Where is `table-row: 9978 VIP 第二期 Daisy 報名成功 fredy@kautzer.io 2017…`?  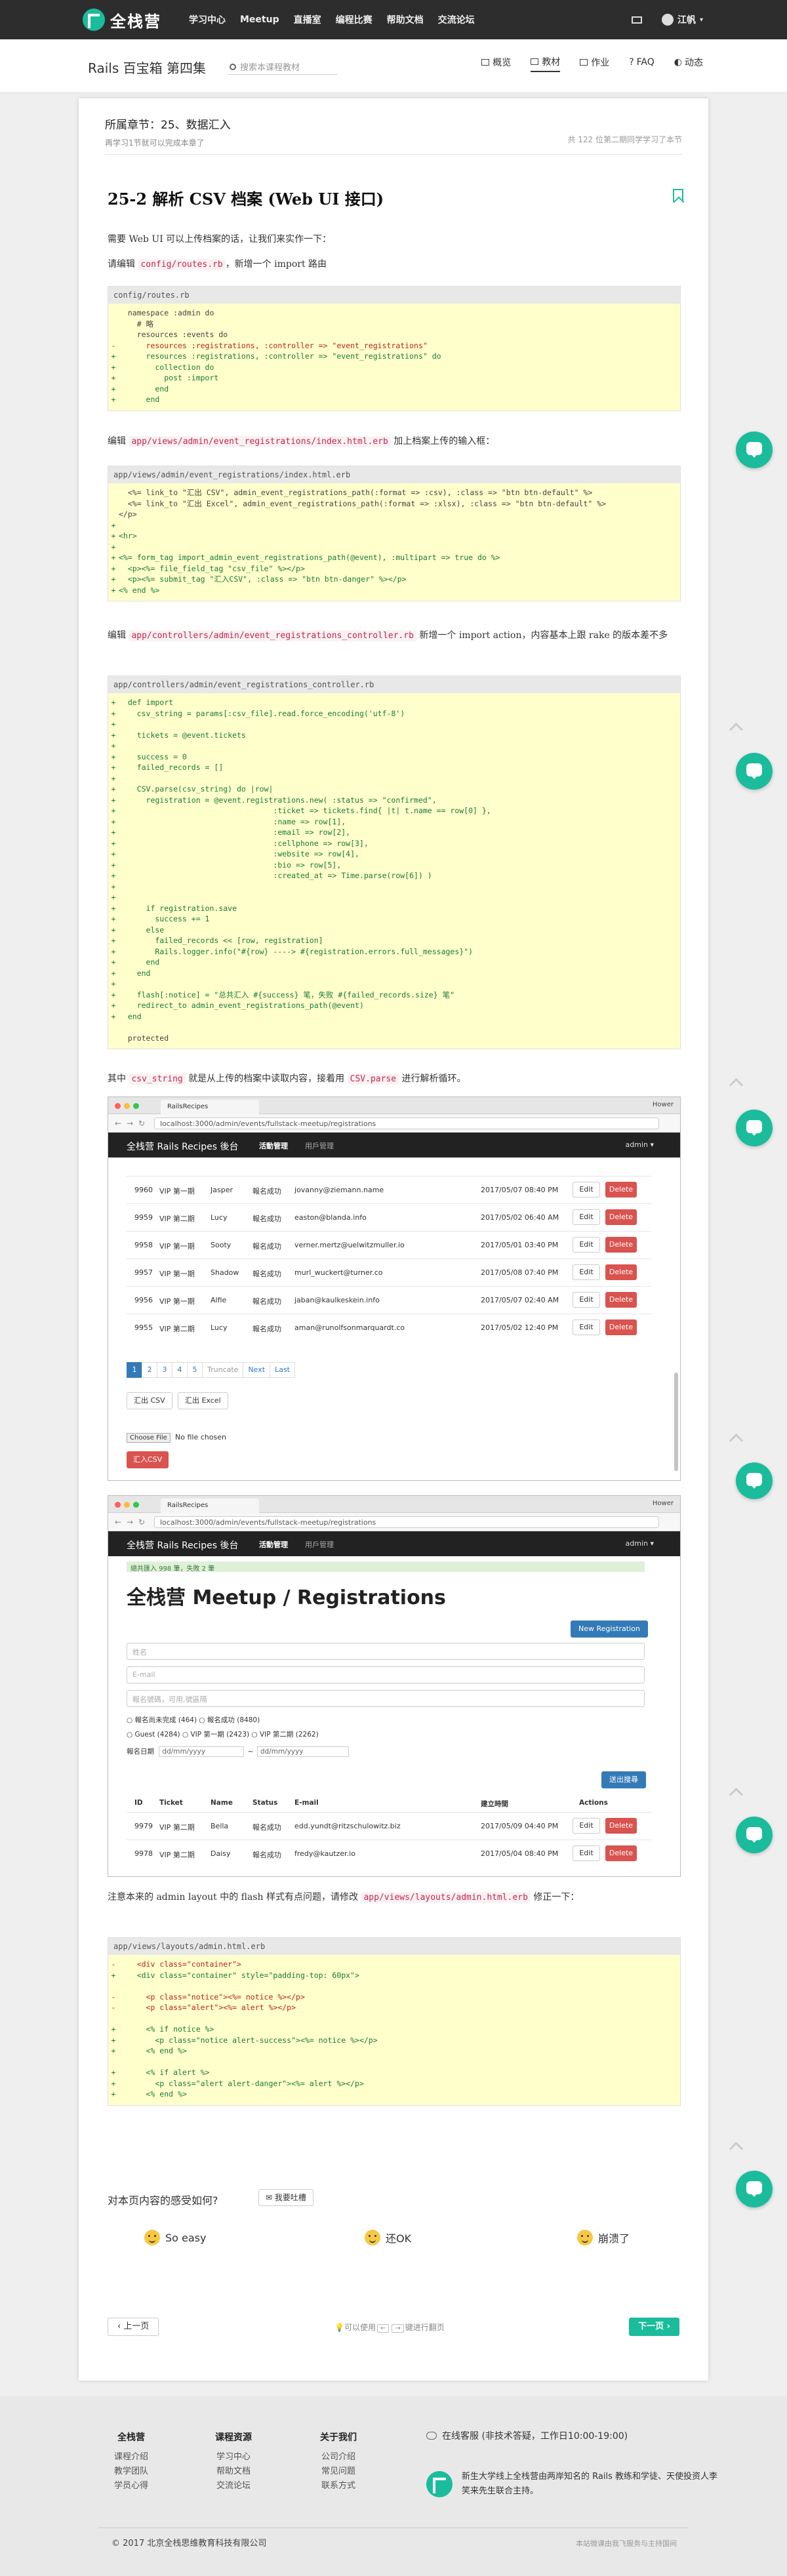 table-row: 9978 VIP 第二期 Daisy 報名成功 fredy@kautzer.io 2017… is located at coordinates (389, 1853).